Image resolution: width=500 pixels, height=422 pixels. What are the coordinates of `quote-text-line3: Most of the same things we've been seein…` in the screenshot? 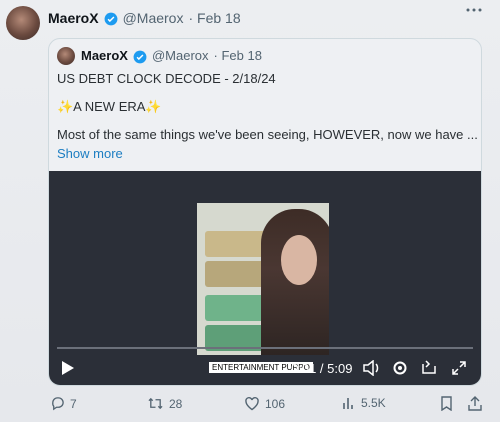 It's located at (267, 134).